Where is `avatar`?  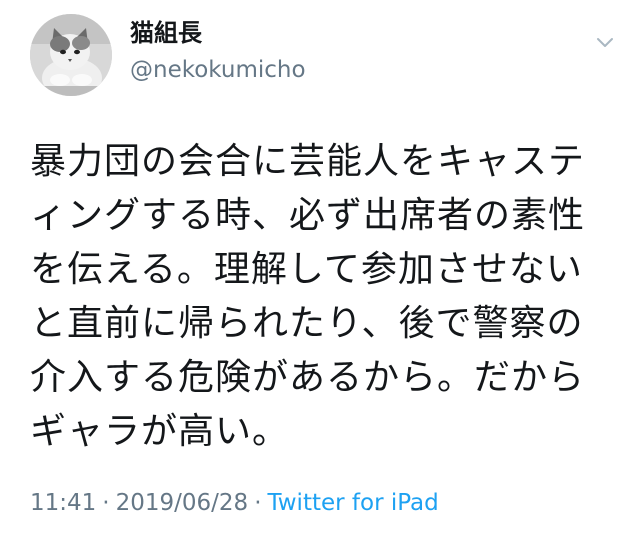
avatar is located at coordinates (71, 55).